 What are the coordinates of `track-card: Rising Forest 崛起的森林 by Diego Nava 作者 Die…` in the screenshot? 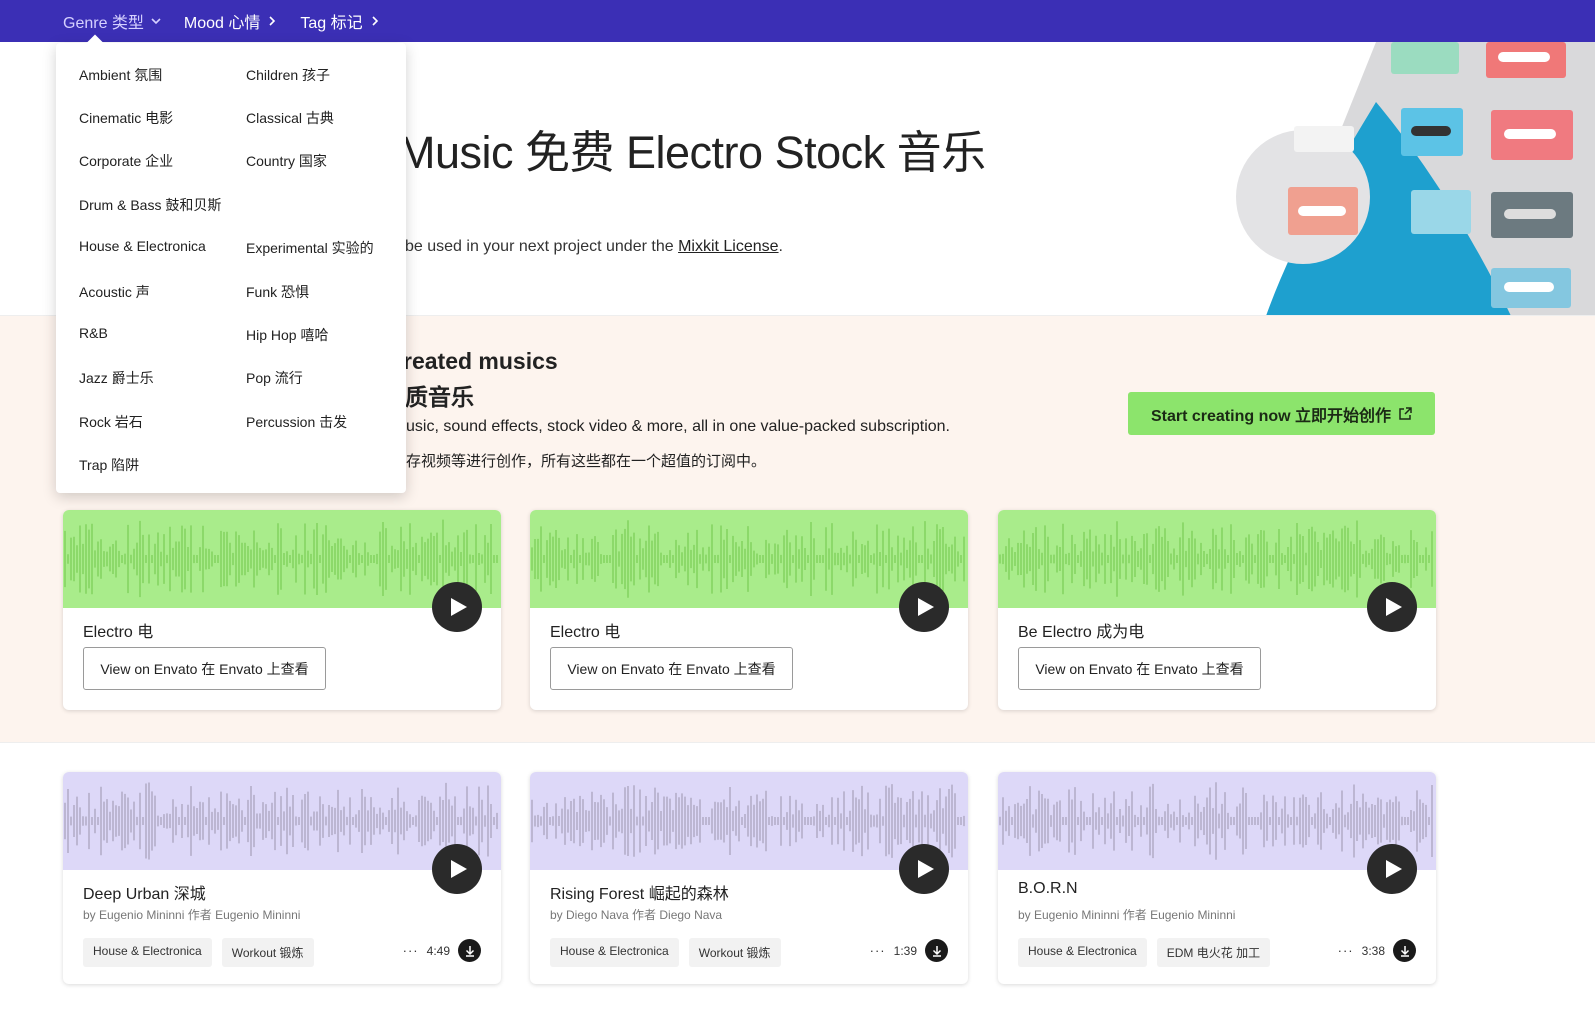 It's located at (749, 878).